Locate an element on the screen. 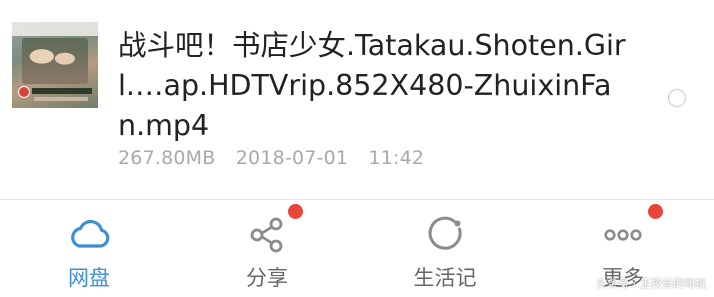 The height and width of the screenshot is (297, 714). cloud-icon is located at coordinates (90, 233).